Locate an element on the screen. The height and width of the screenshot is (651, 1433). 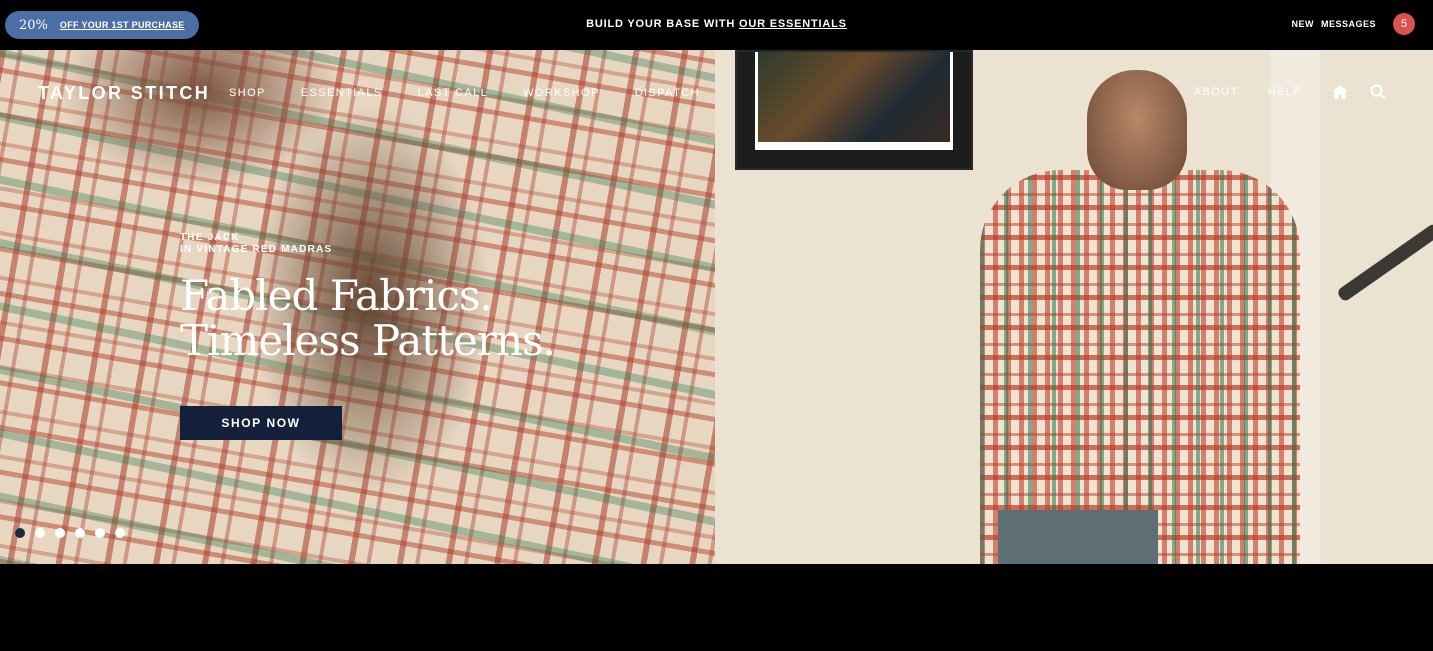
model-shirt is located at coordinates (1140, 367).